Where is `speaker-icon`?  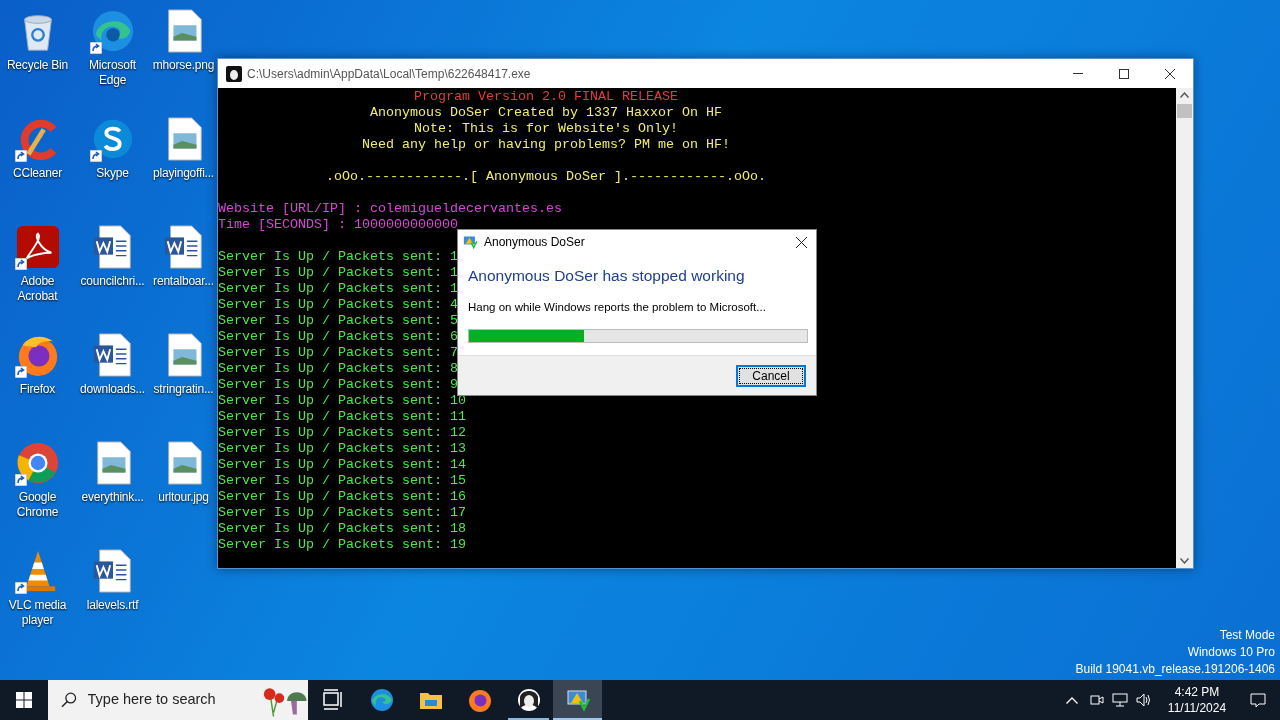
speaker-icon is located at coordinates (1144, 700).